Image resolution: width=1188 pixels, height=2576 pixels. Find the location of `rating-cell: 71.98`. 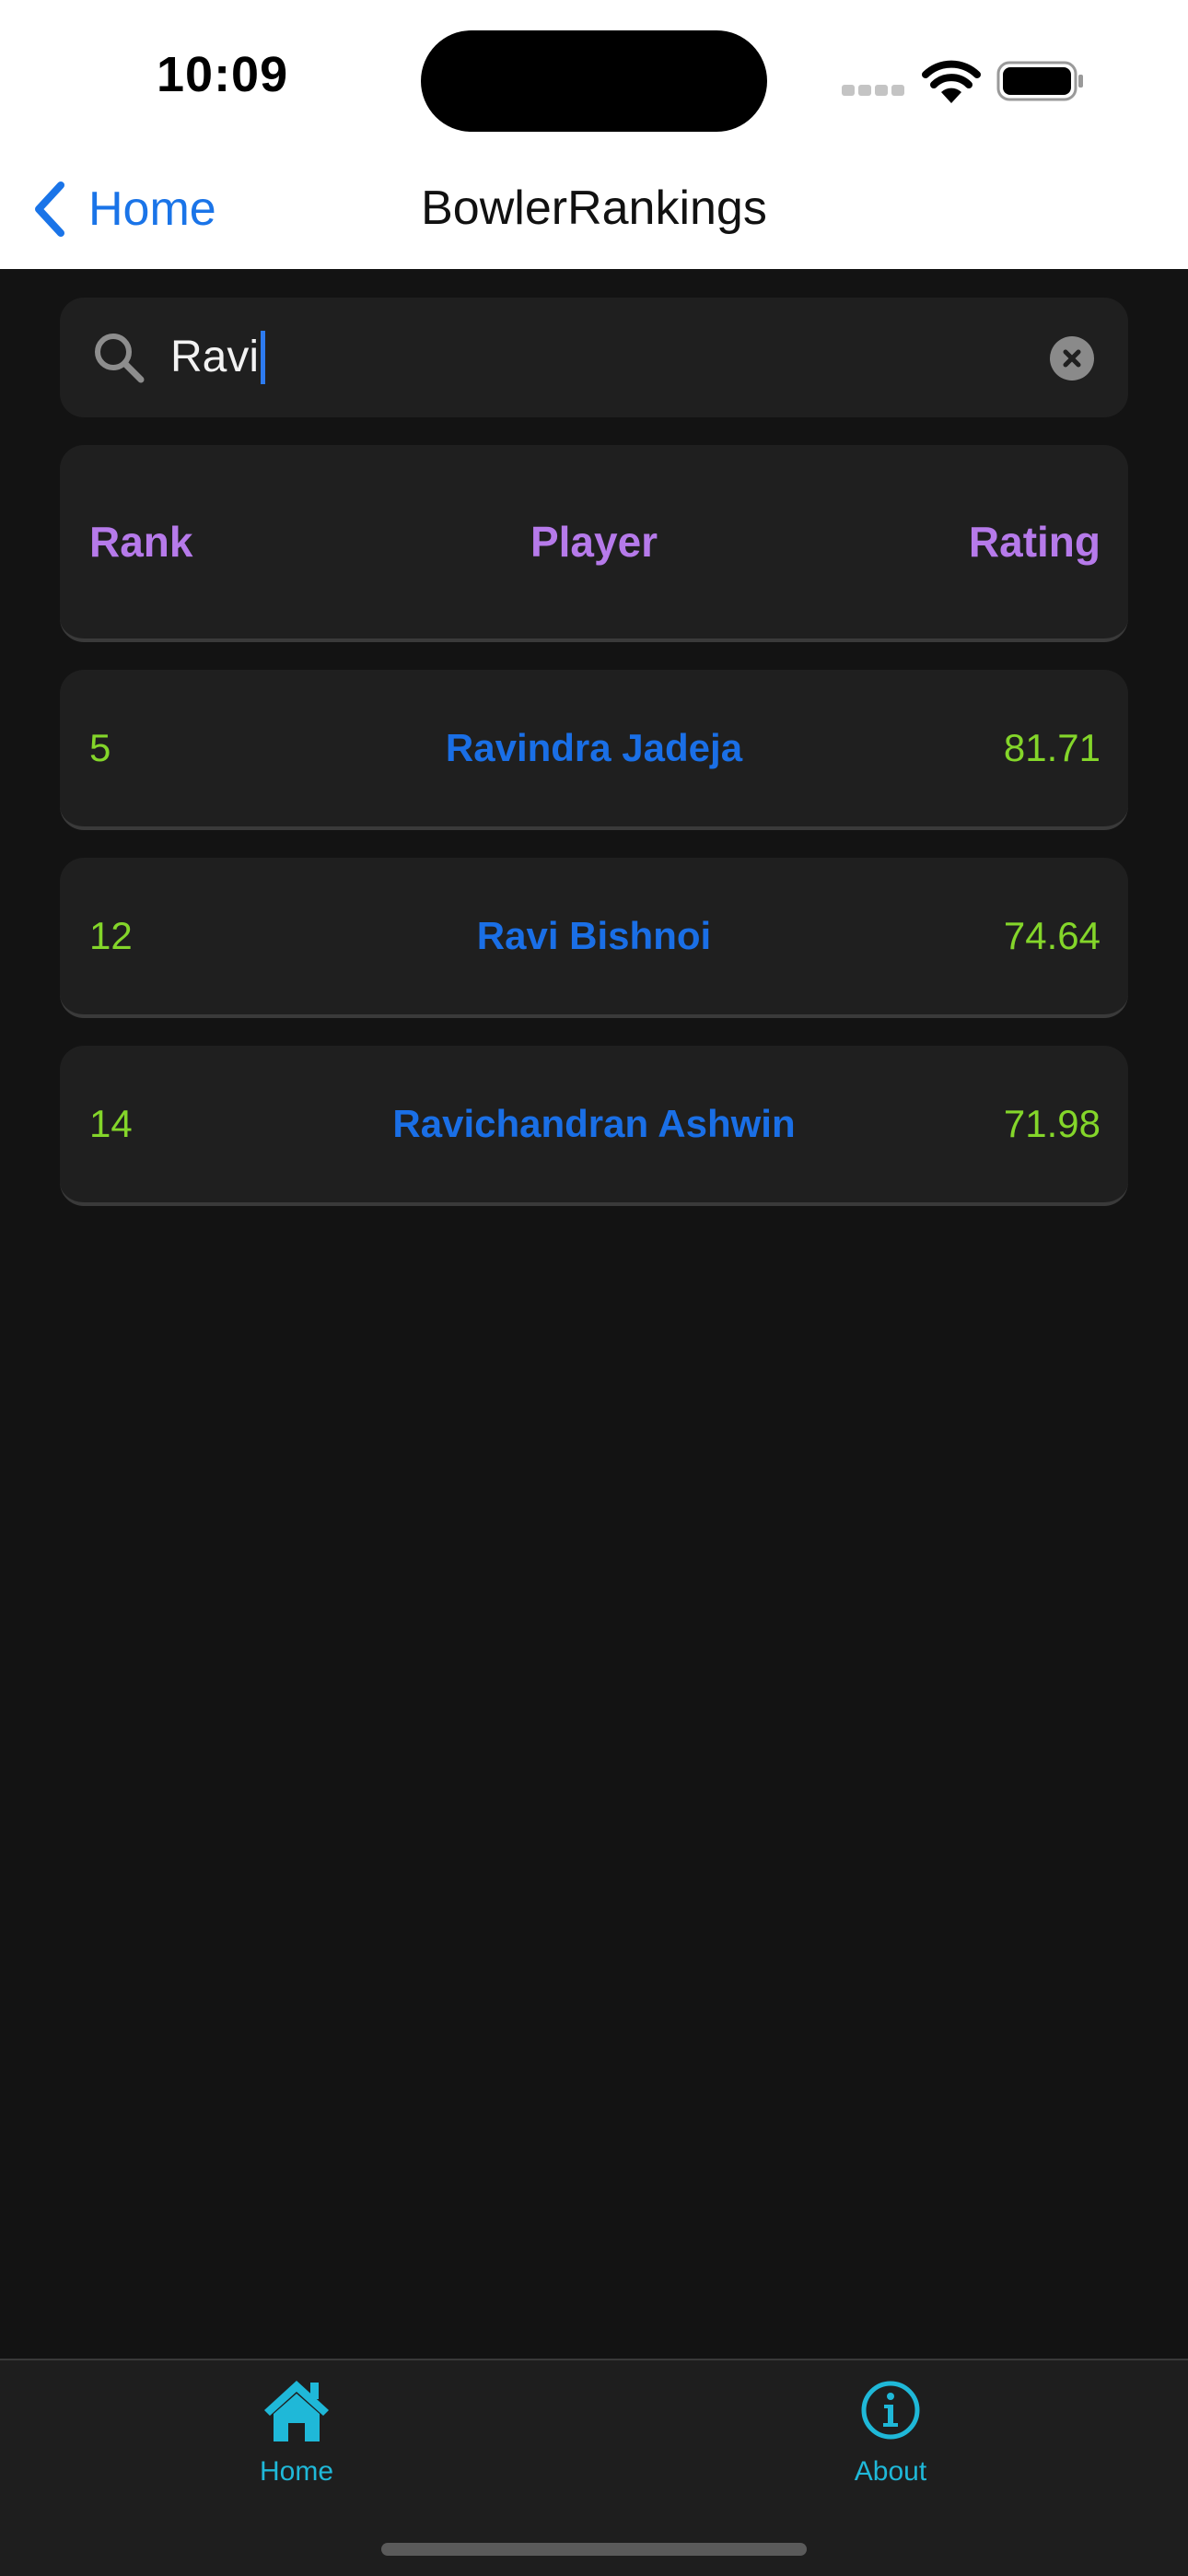

rating-cell: 71.98 is located at coordinates (1052, 1123).